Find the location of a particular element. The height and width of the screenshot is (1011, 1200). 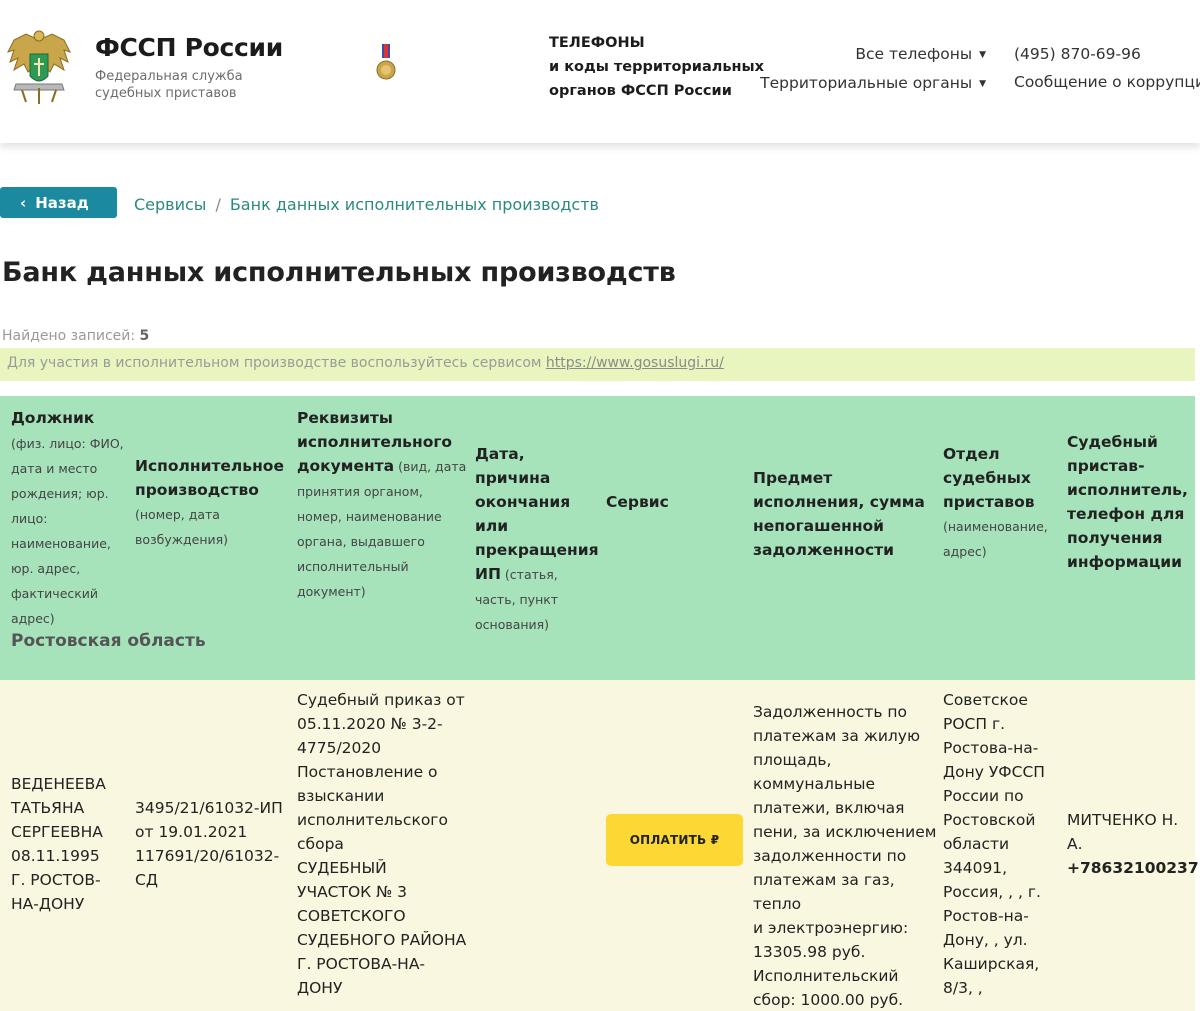

debtor-line: ТАТЬЯНА is located at coordinates (48, 808).